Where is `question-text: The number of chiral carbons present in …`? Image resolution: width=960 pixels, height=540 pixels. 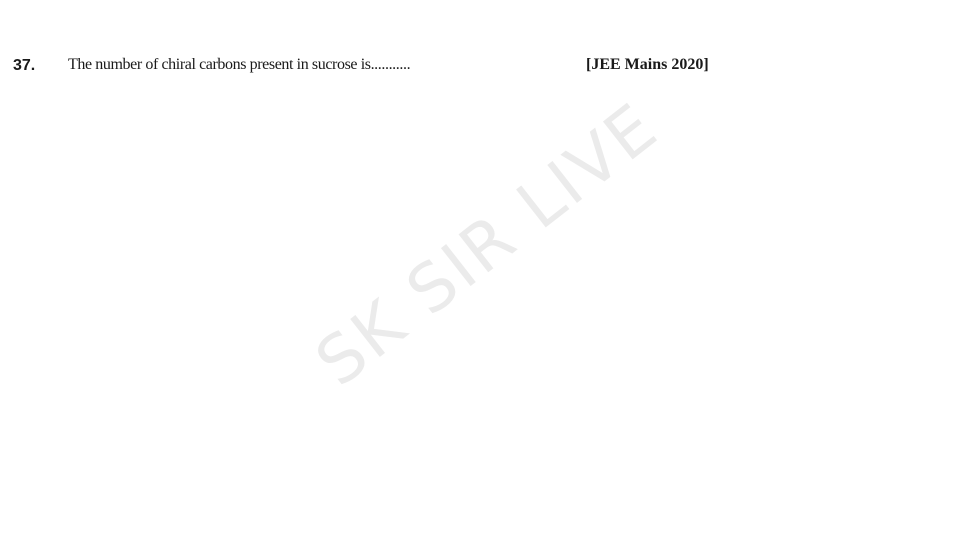 question-text: The number of chiral carbons present in … is located at coordinates (239, 64).